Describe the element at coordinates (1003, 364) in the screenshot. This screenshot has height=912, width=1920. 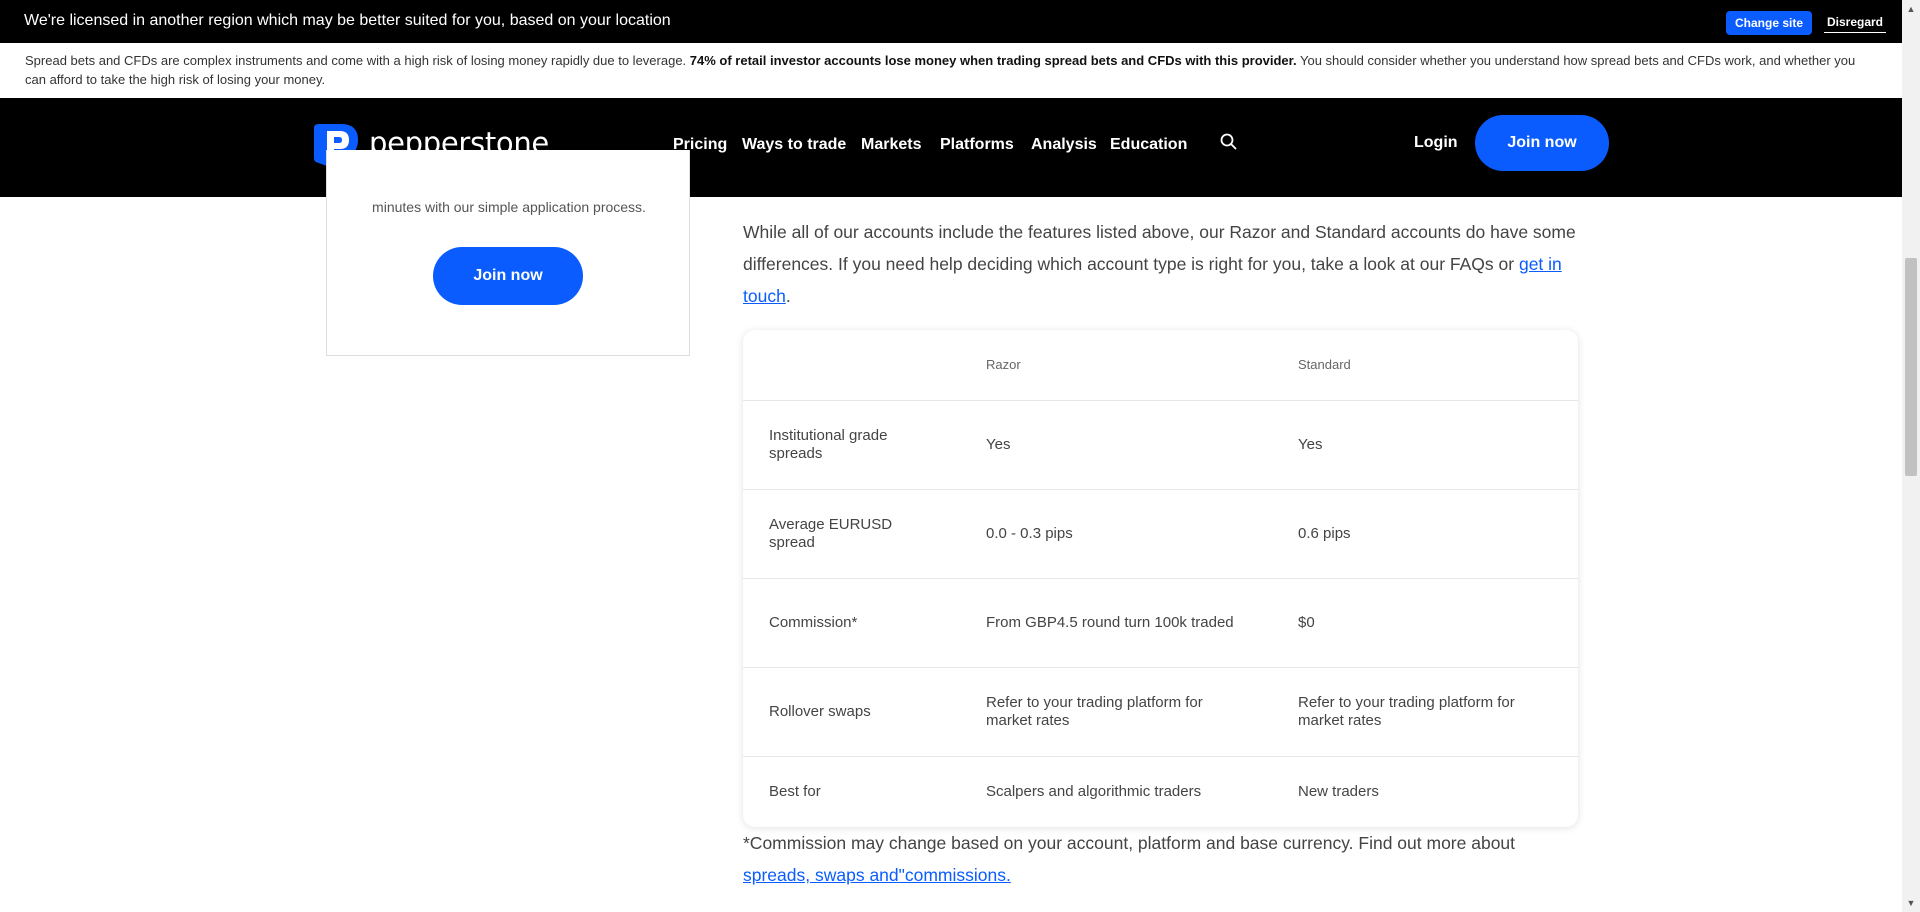
I see `header-razor: Razor` at that location.